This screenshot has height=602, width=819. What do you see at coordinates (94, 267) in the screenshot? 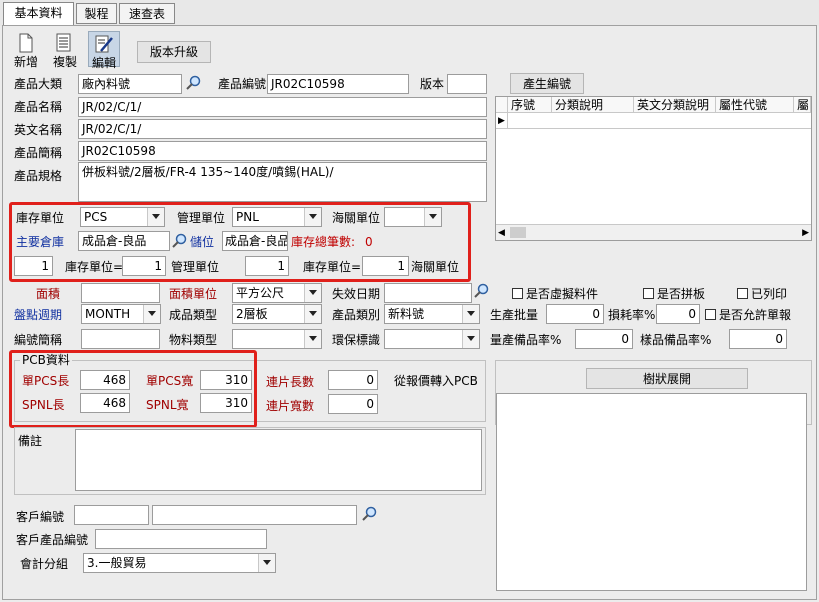
I see `conversion-label-1: 庫存單位=` at bounding box center [94, 267].